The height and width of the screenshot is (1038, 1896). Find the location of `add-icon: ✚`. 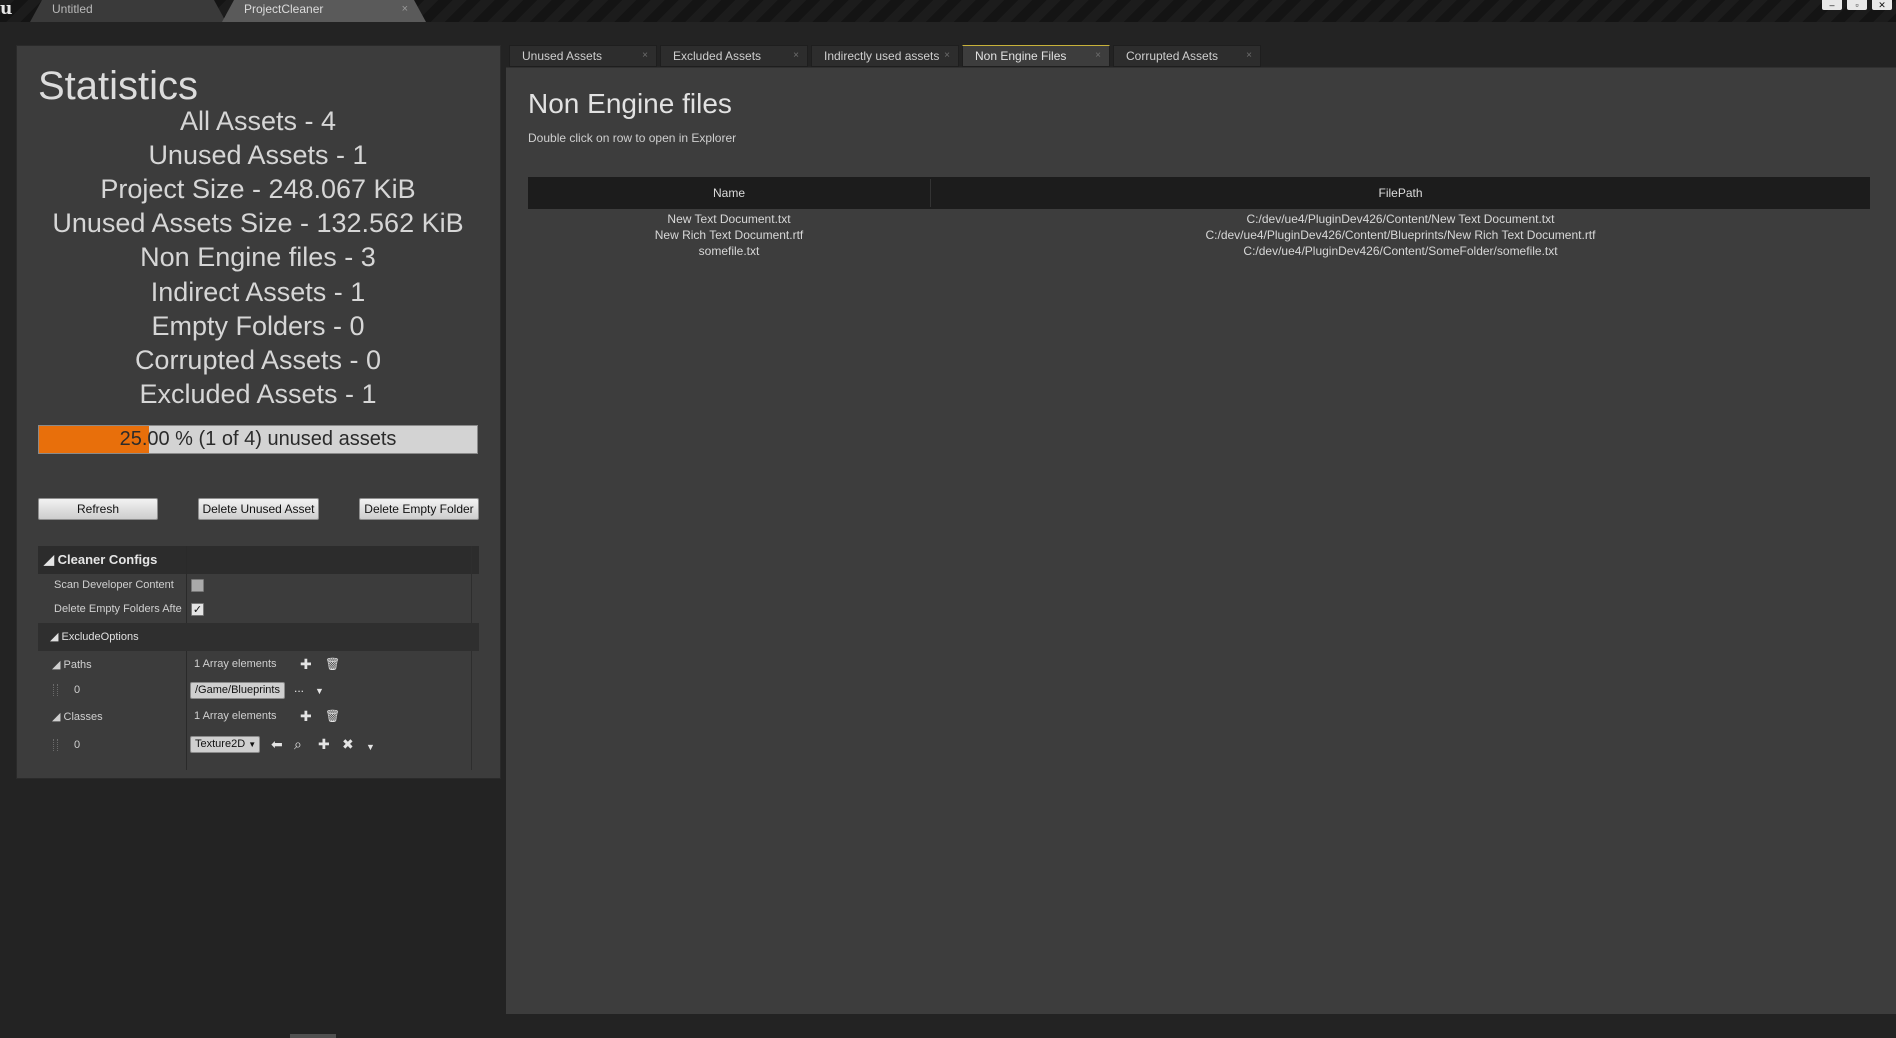

add-icon: ✚ is located at coordinates (324, 744).